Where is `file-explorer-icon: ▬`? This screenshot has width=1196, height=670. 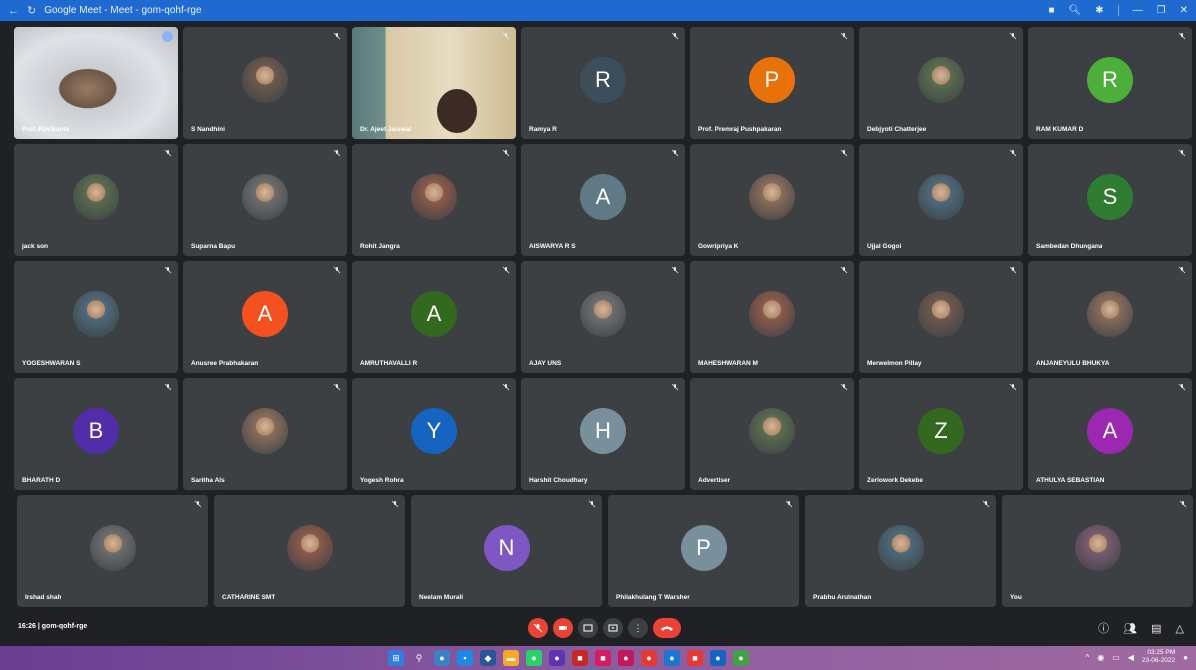 file-explorer-icon: ▬ is located at coordinates (511, 658).